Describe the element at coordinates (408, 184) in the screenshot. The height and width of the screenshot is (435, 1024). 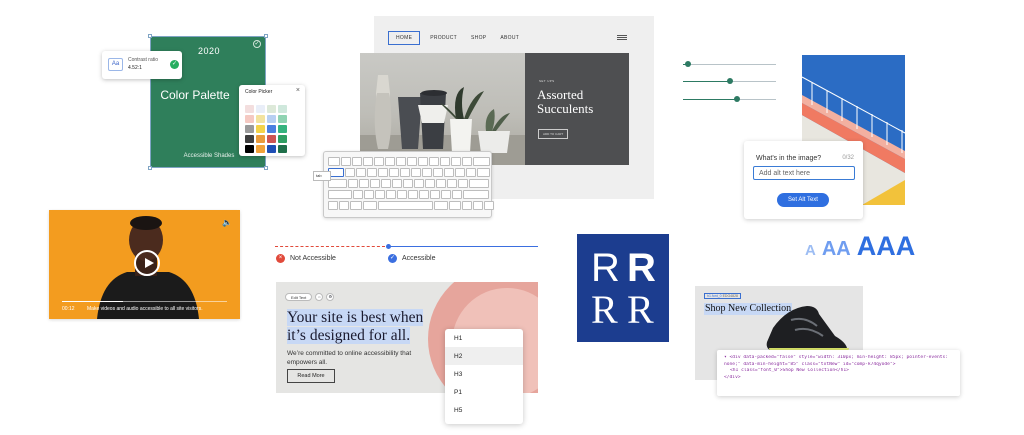
I see `keyboard-illustration` at that location.